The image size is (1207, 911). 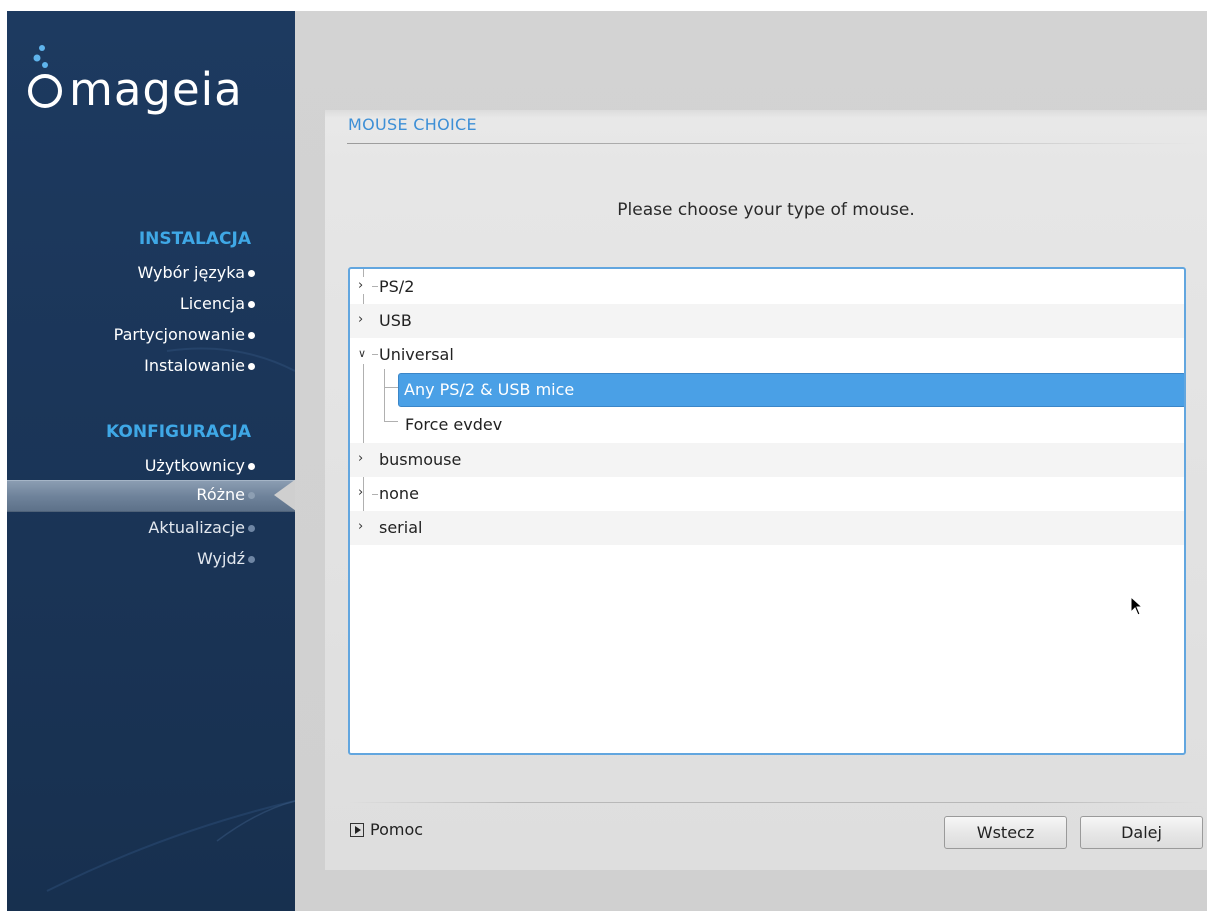 I want to click on tree-item-usb: › USB, so click(x=767, y=321).